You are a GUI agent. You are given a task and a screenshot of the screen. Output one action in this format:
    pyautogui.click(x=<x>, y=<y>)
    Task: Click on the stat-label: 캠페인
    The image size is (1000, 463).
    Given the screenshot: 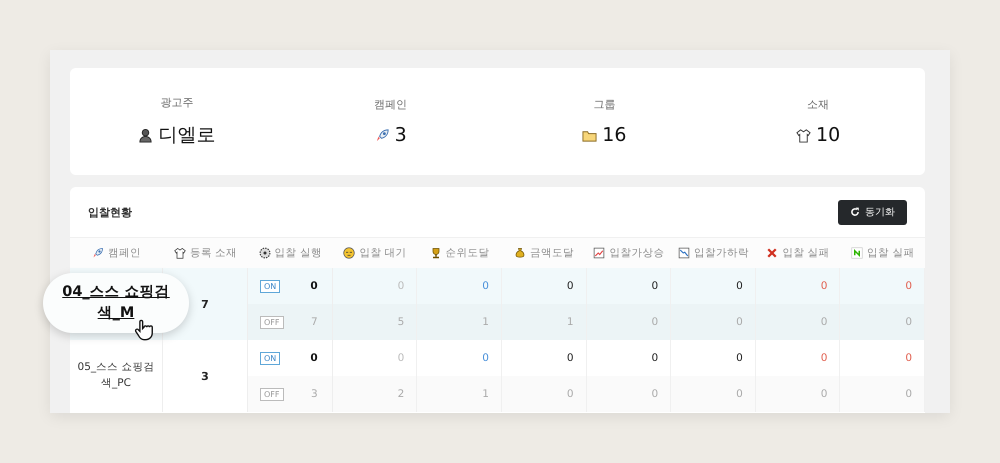 What is the action you would take?
    pyautogui.click(x=391, y=104)
    